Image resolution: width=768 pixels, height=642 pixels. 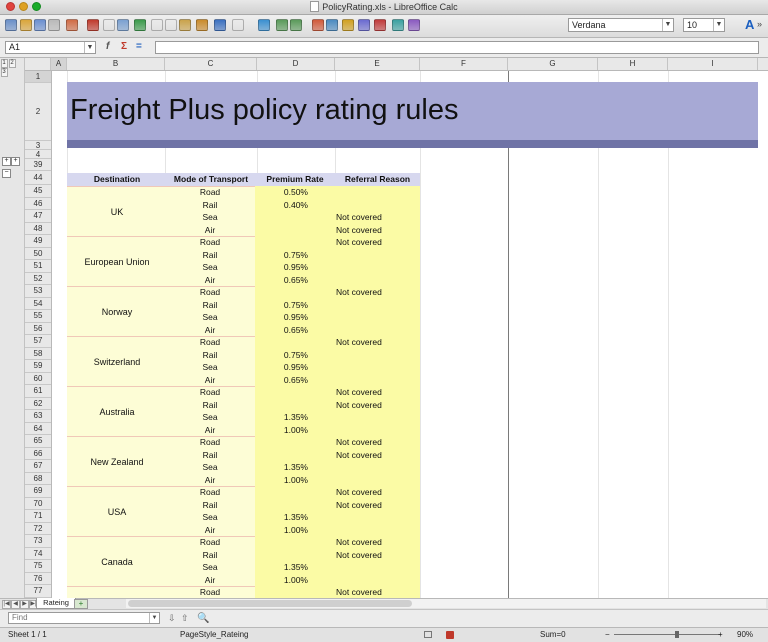 What do you see at coordinates (38, 64) in the screenshot?
I see `select-all-corner` at bounding box center [38, 64].